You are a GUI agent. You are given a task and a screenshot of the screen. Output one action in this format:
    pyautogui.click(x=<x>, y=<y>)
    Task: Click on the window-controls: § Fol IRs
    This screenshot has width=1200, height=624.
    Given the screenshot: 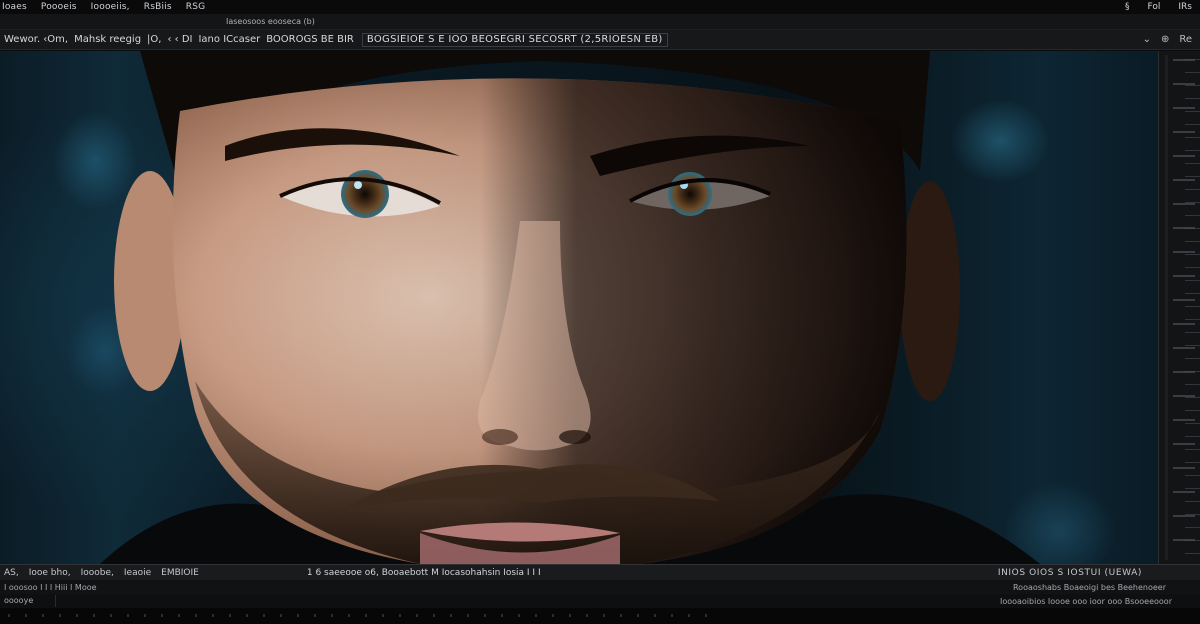 What is the action you would take?
    pyautogui.click(x=1162, y=7)
    